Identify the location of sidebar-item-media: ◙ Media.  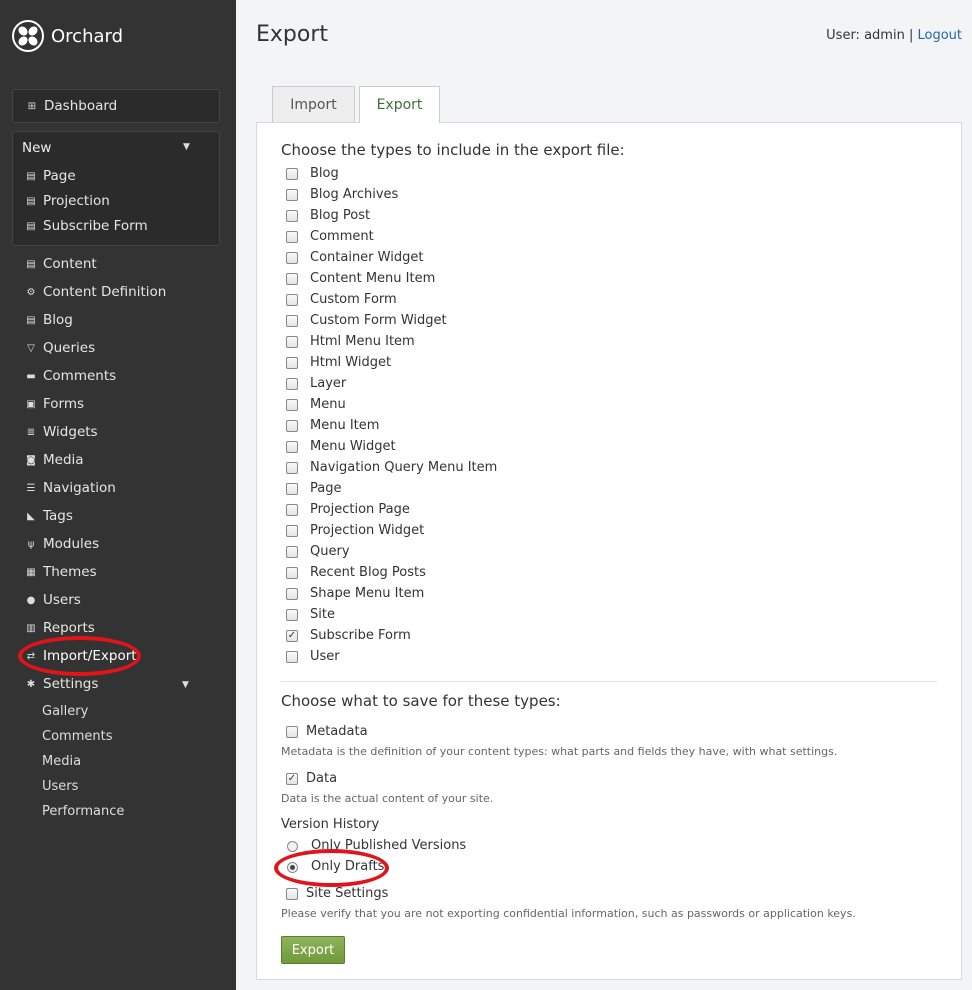
(54, 460).